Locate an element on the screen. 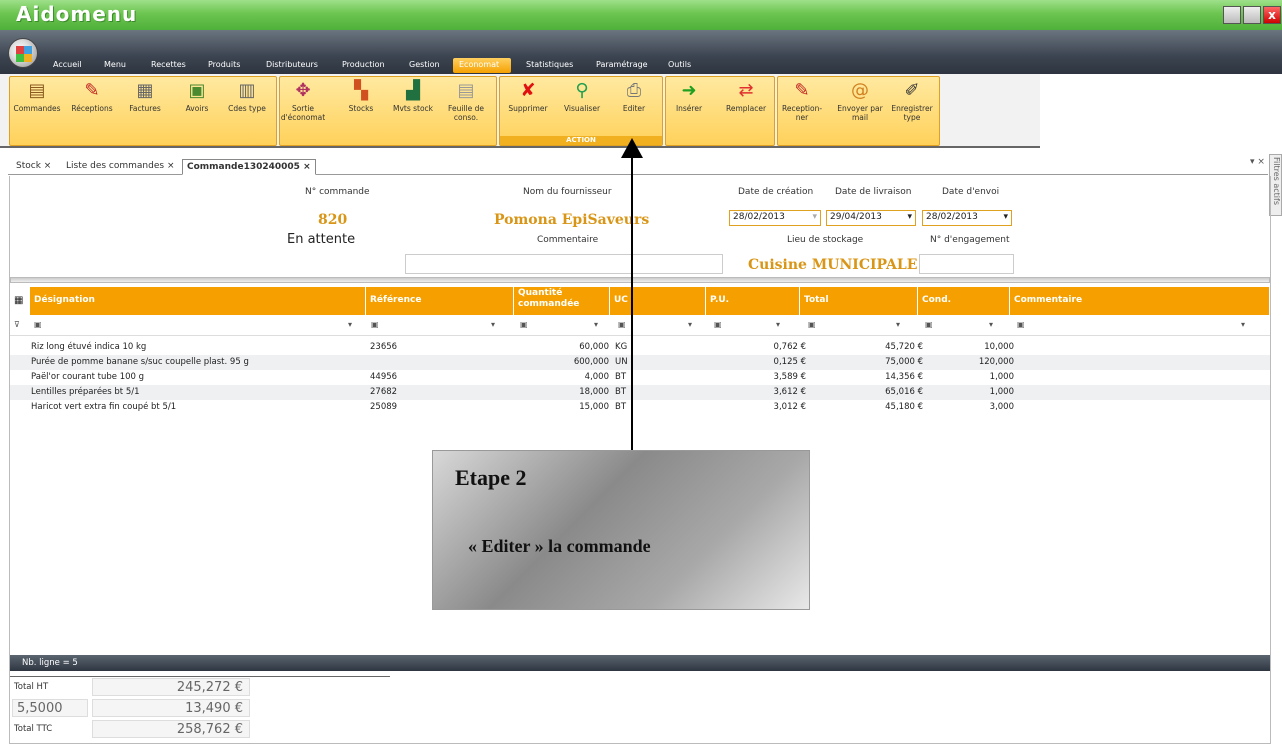 This screenshot has height=744, width=1282. mvts-stock-label: Mvts stock is located at coordinates (413, 108).